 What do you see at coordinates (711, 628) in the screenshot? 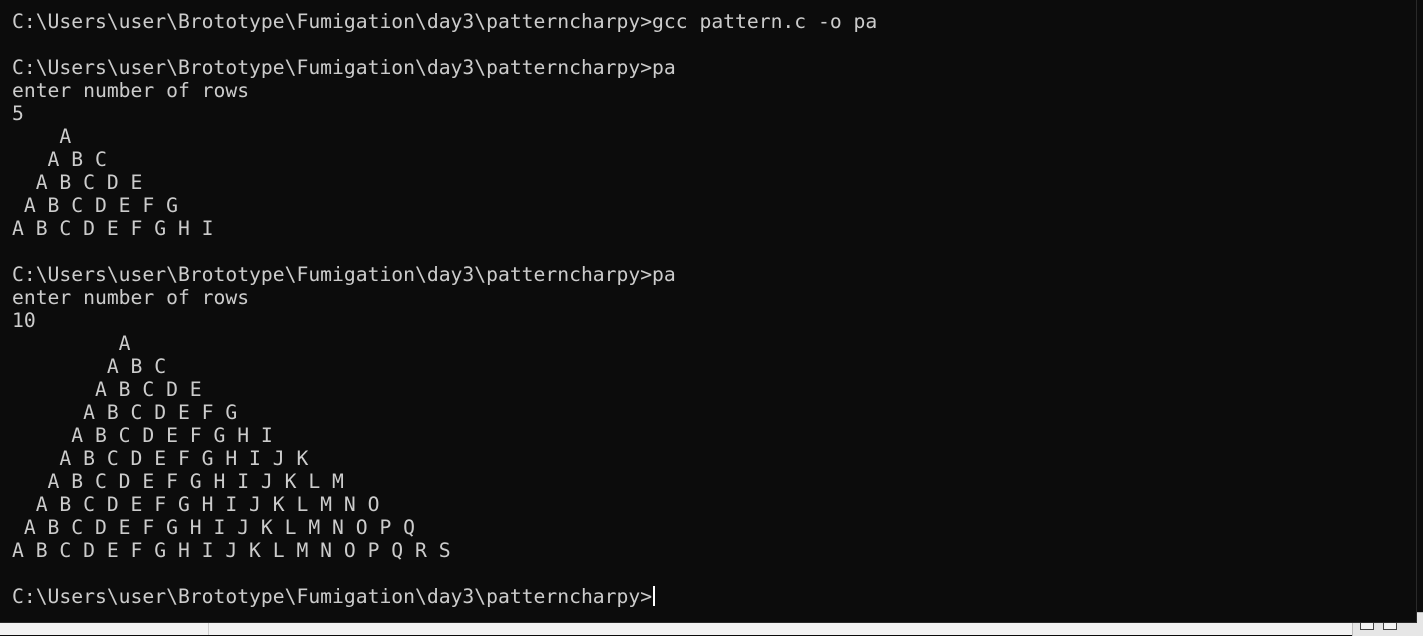
I see `desktop-background` at bounding box center [711, 628].